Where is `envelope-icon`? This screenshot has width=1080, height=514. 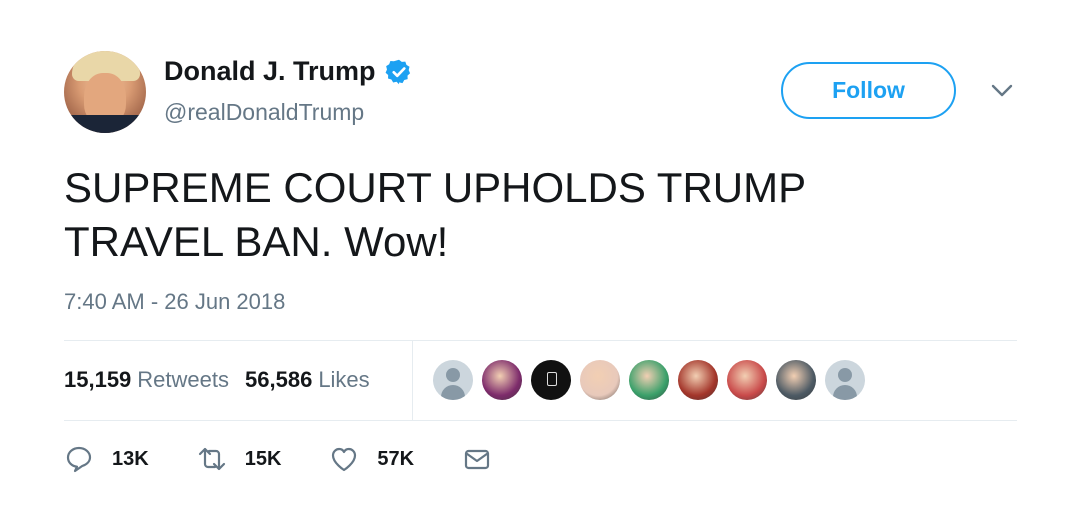 envelope-icon is located at coordinates (477, 459).